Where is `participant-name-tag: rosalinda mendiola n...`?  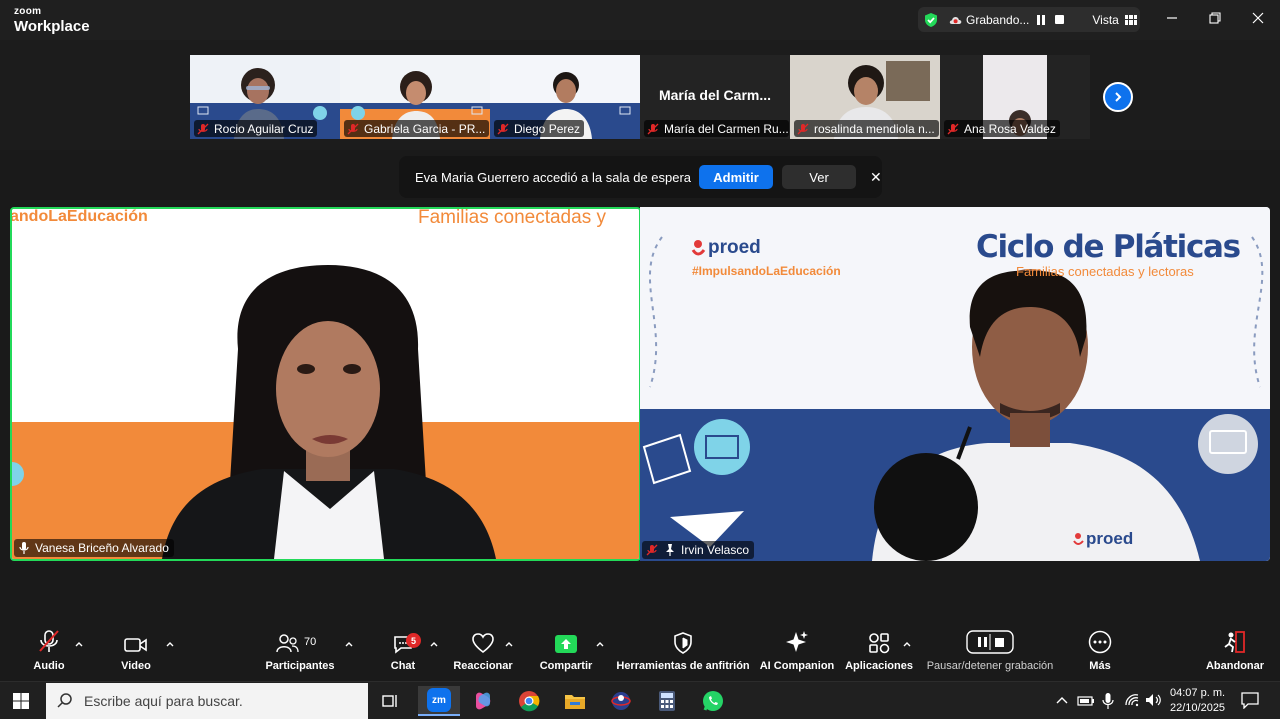
participant-name-tag: rosalinda mendiola n... is located at coordinates (866, 128).